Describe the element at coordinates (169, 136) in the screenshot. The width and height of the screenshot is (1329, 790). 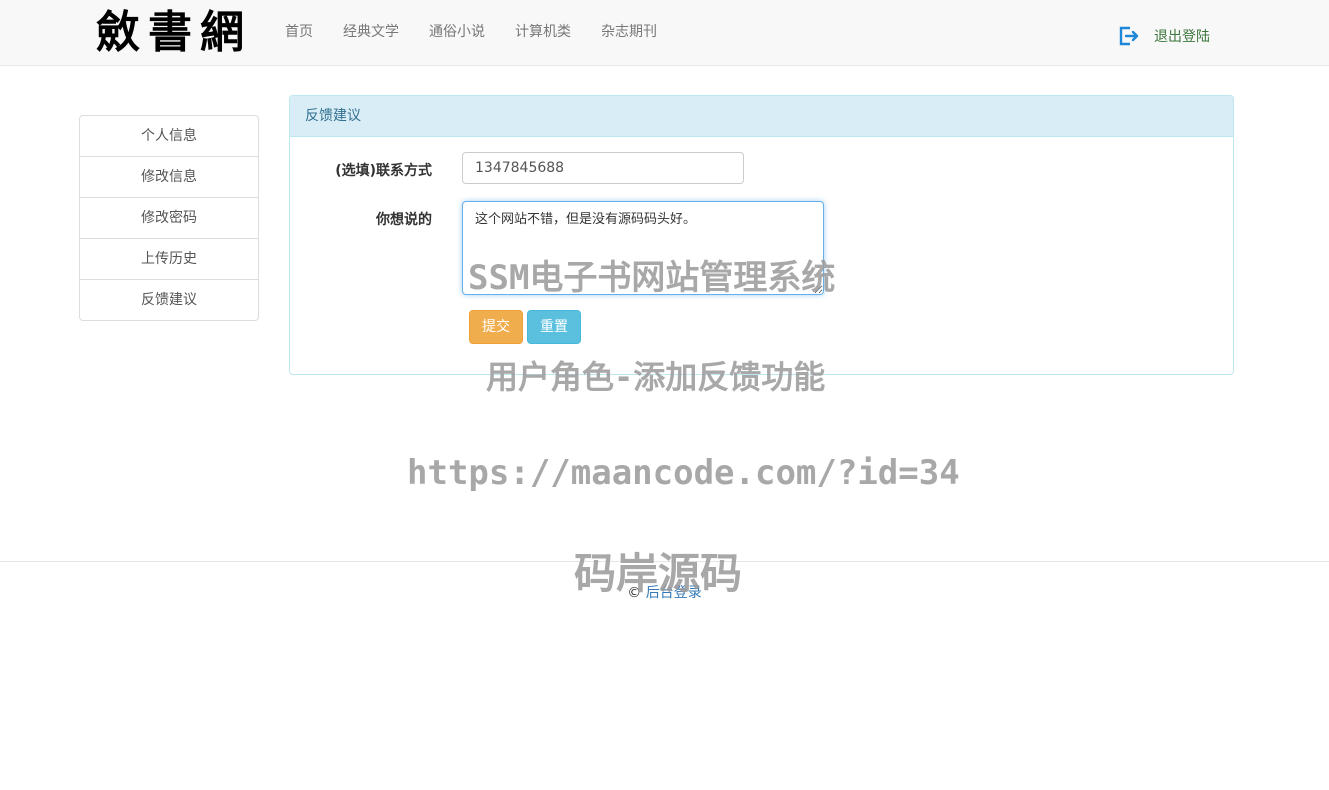
I see `sidebar-item-profile: 个人信息` at that location.